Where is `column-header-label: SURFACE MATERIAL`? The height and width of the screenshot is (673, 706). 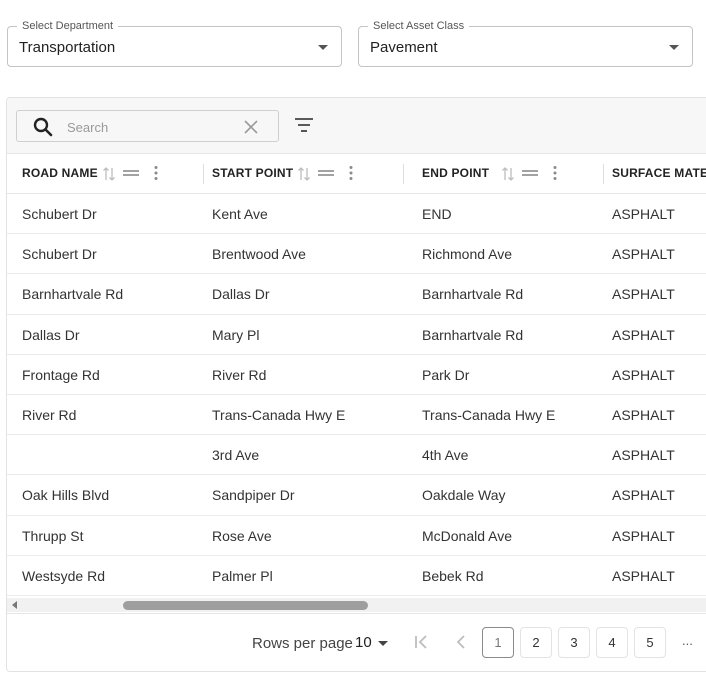 column-header-label: SURFACE MATERIAL is located at coordinates (659, 173).